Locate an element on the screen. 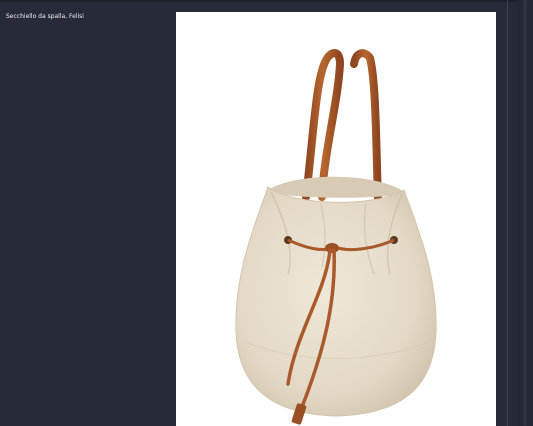  scrollbar is located at coordinates (525, 213).